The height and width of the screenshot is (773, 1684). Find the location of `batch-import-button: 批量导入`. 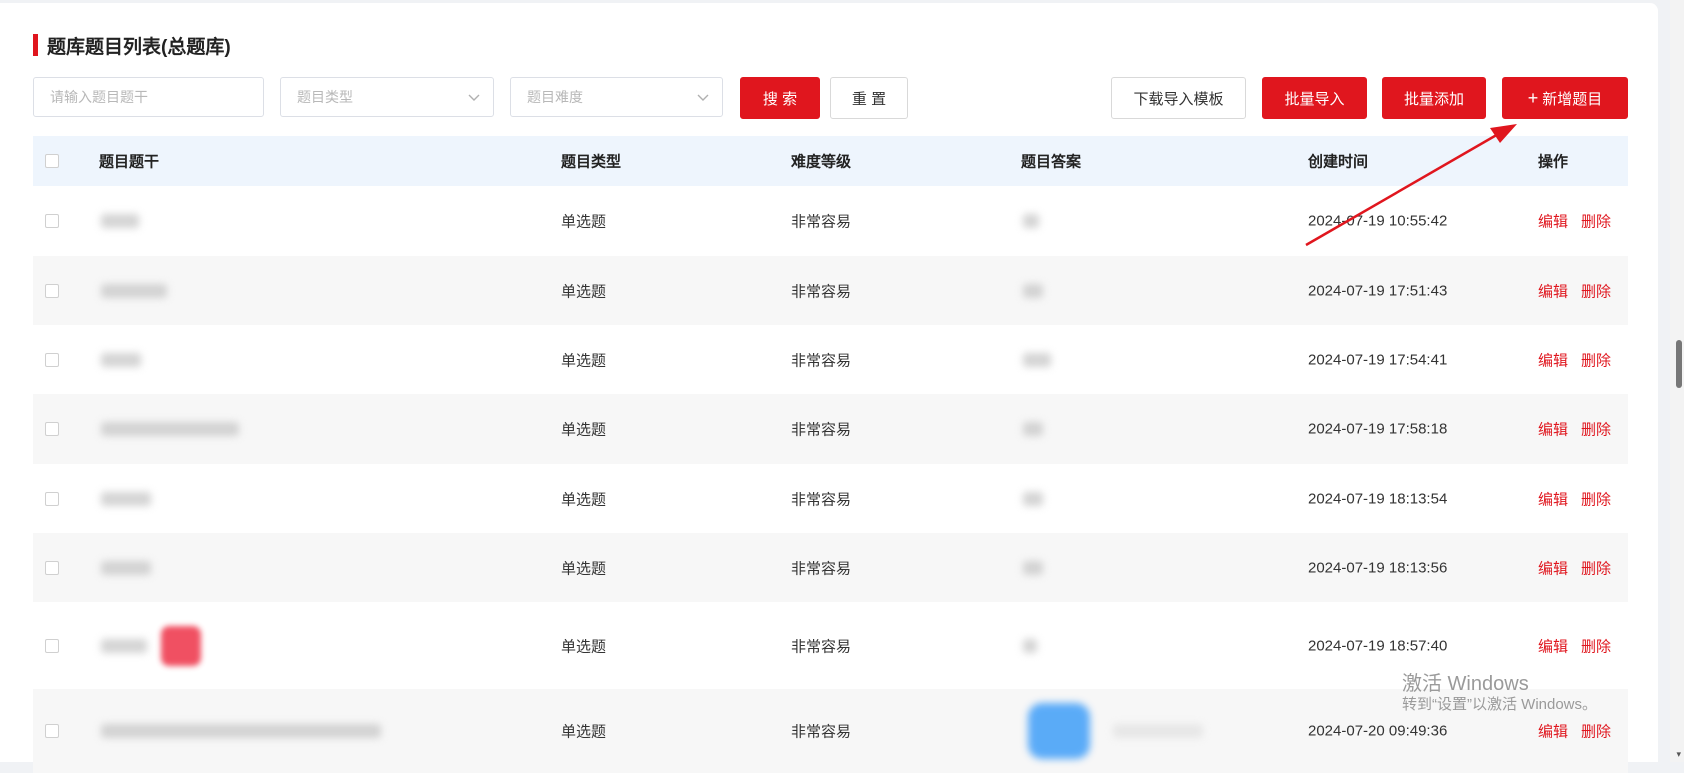

batch-import-button: 批量导入 is located at coordinates (1314, 98).